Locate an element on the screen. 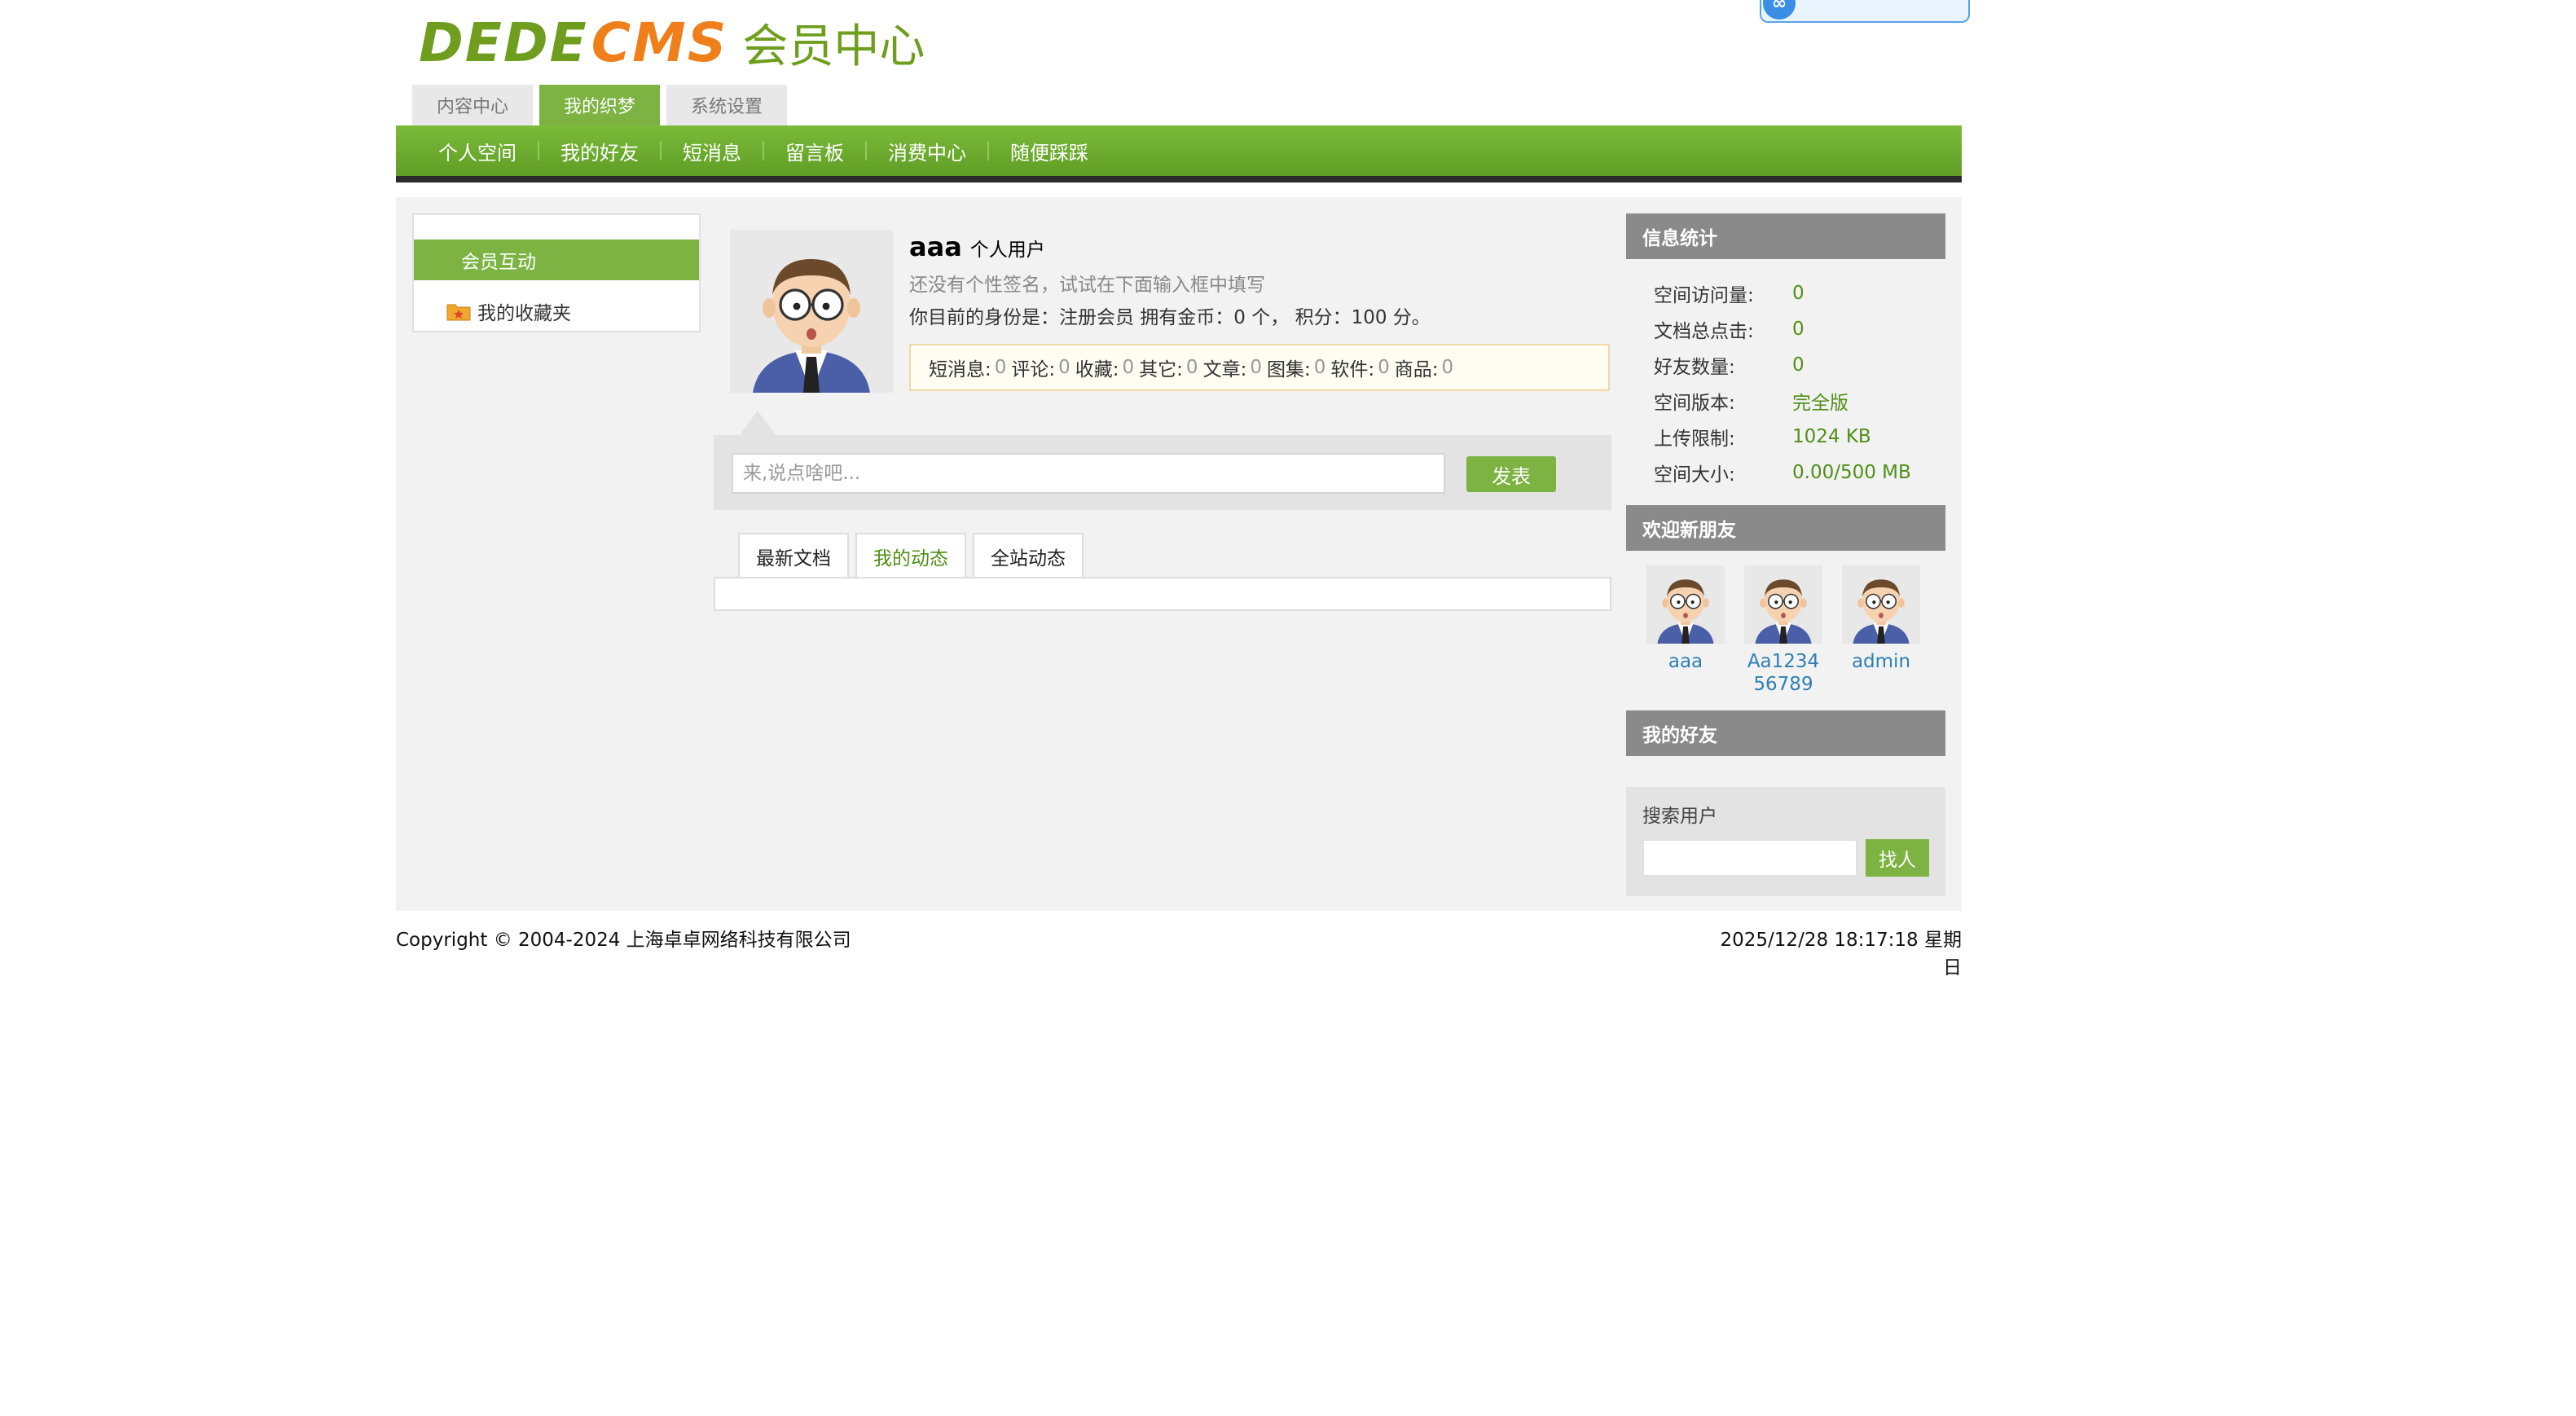 The width and height of the screenshot is (2576, 1416). new-friend: aaa is located at coordinates (1685, 619).